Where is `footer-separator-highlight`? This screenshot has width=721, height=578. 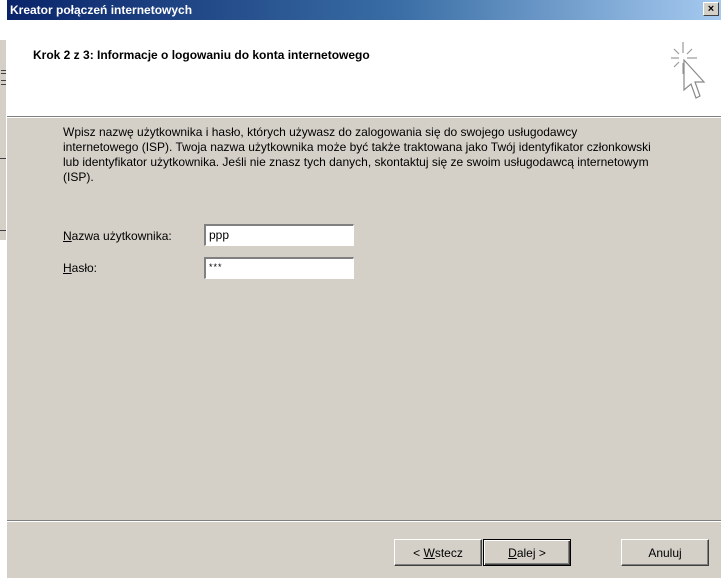
footer-separator-highlight is located at coordinates (364, 521).